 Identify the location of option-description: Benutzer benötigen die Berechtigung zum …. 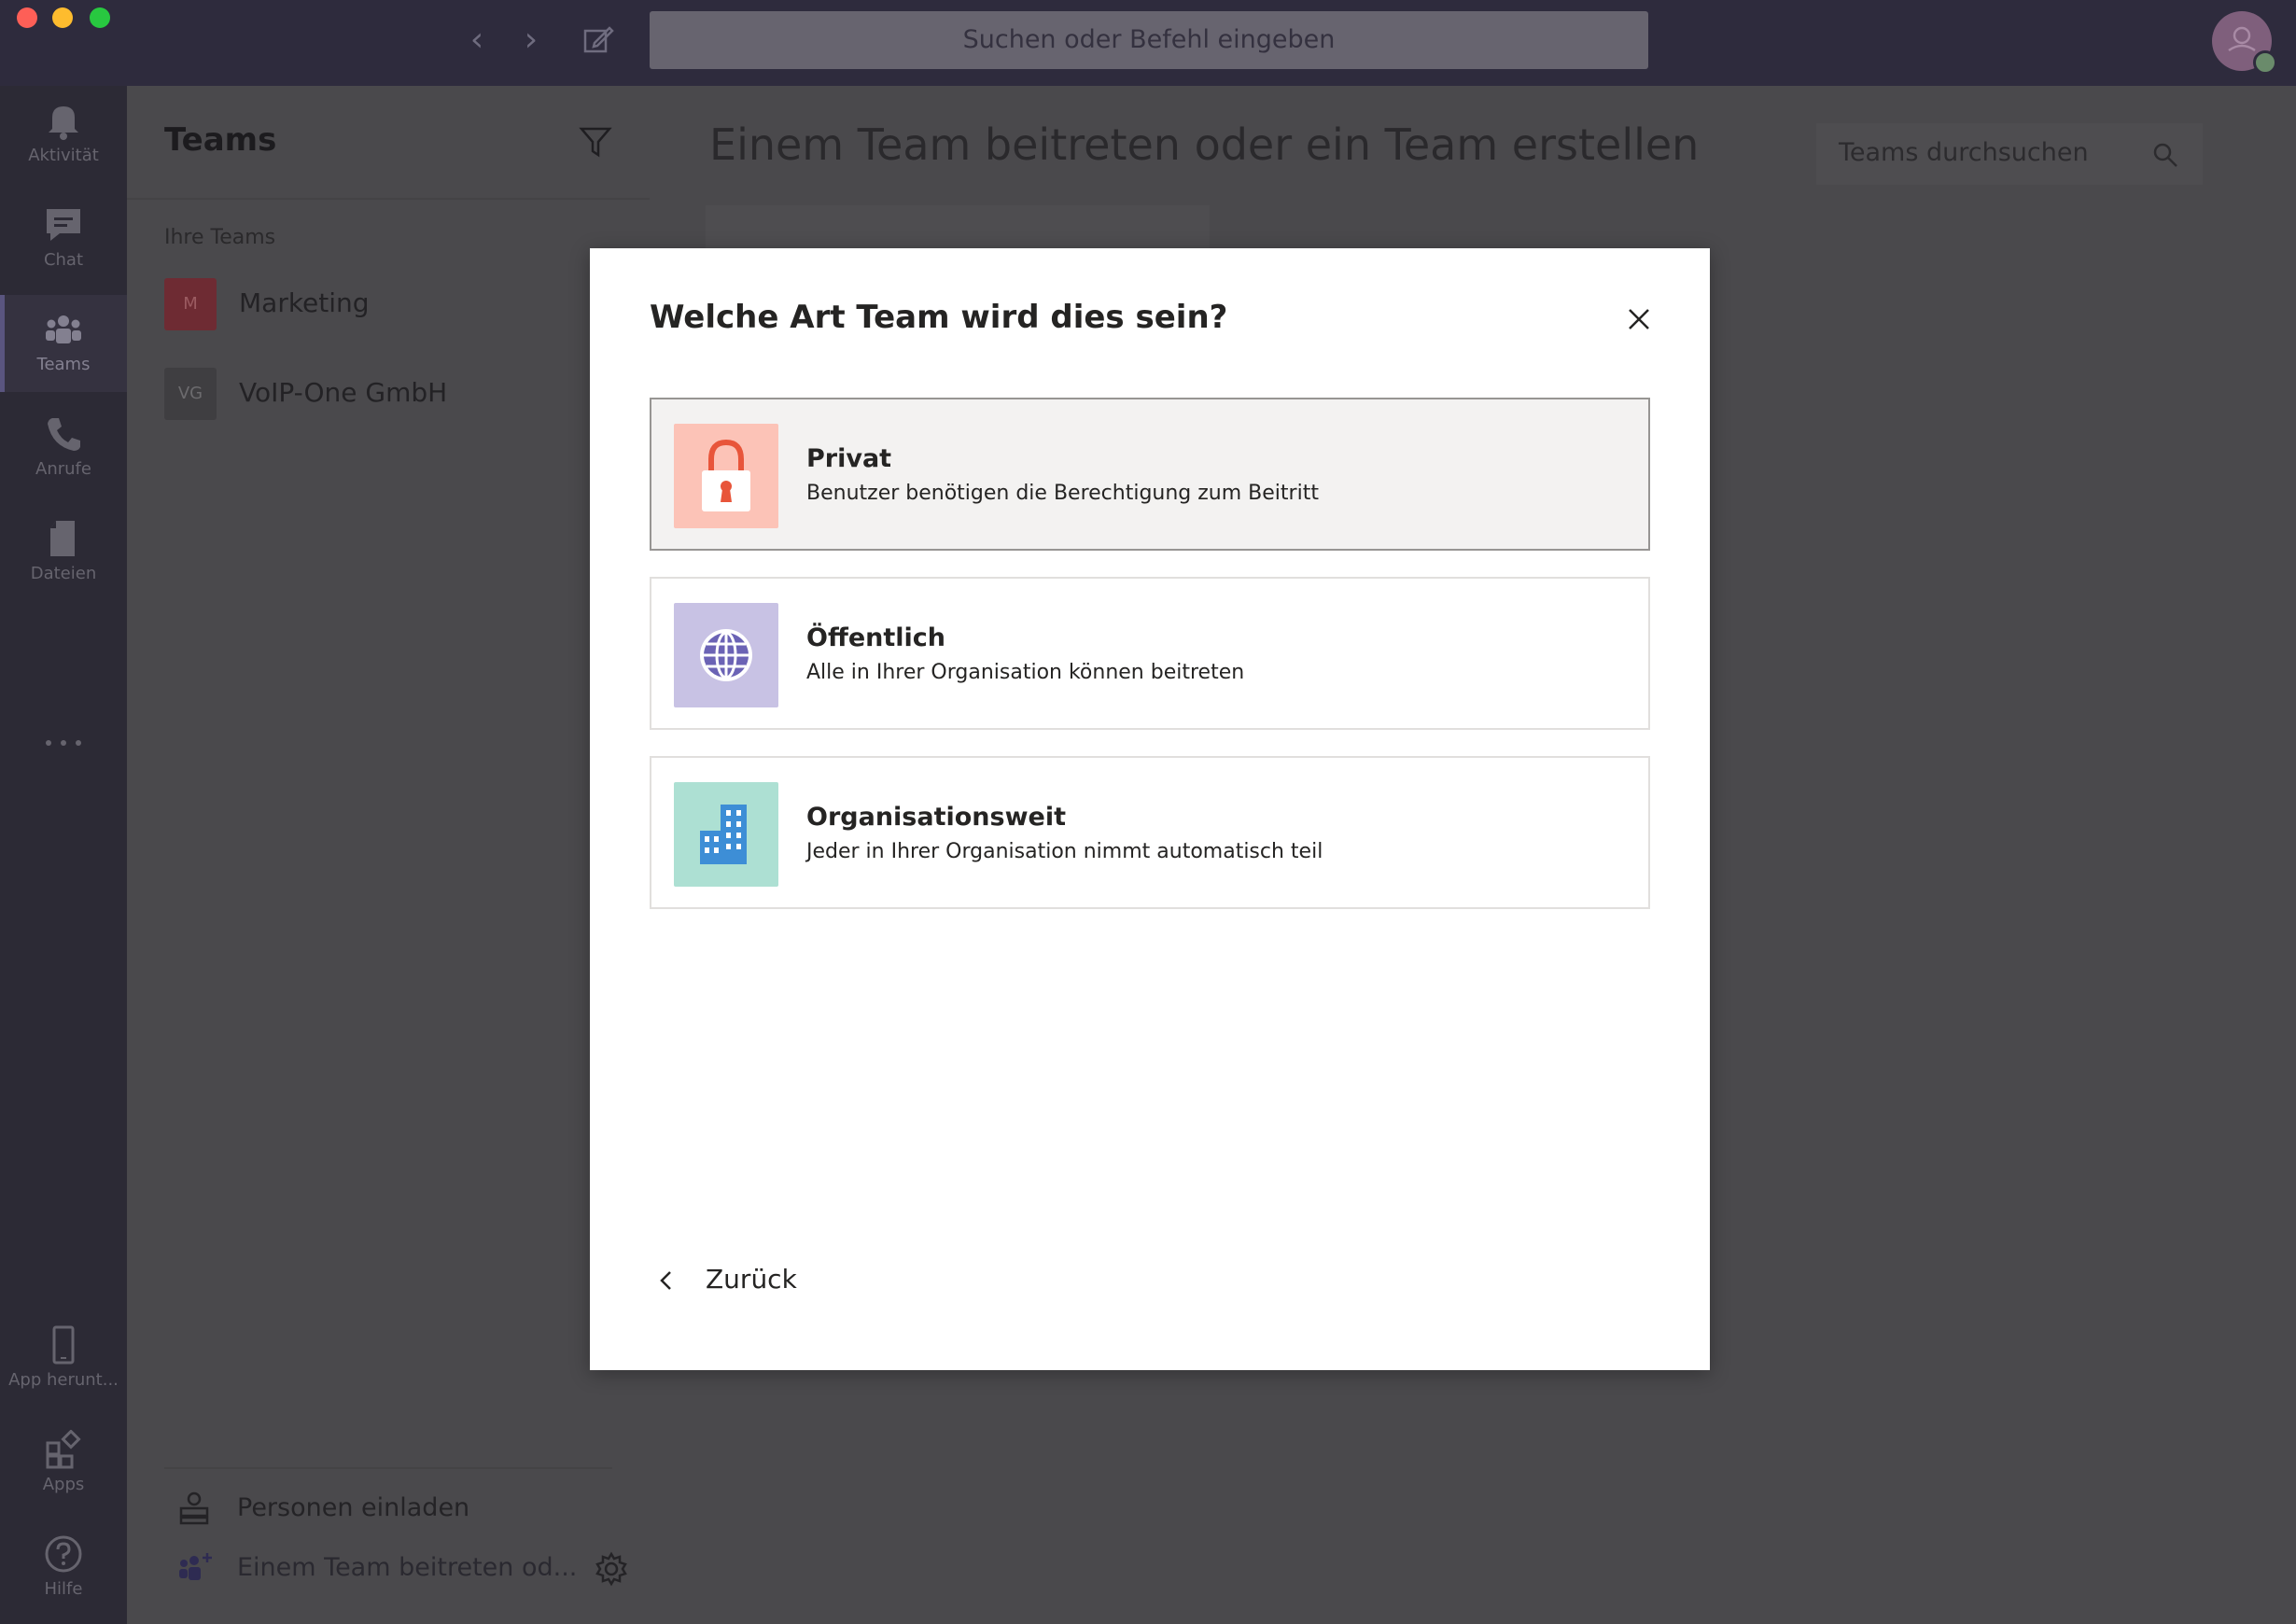
(1062, 493).